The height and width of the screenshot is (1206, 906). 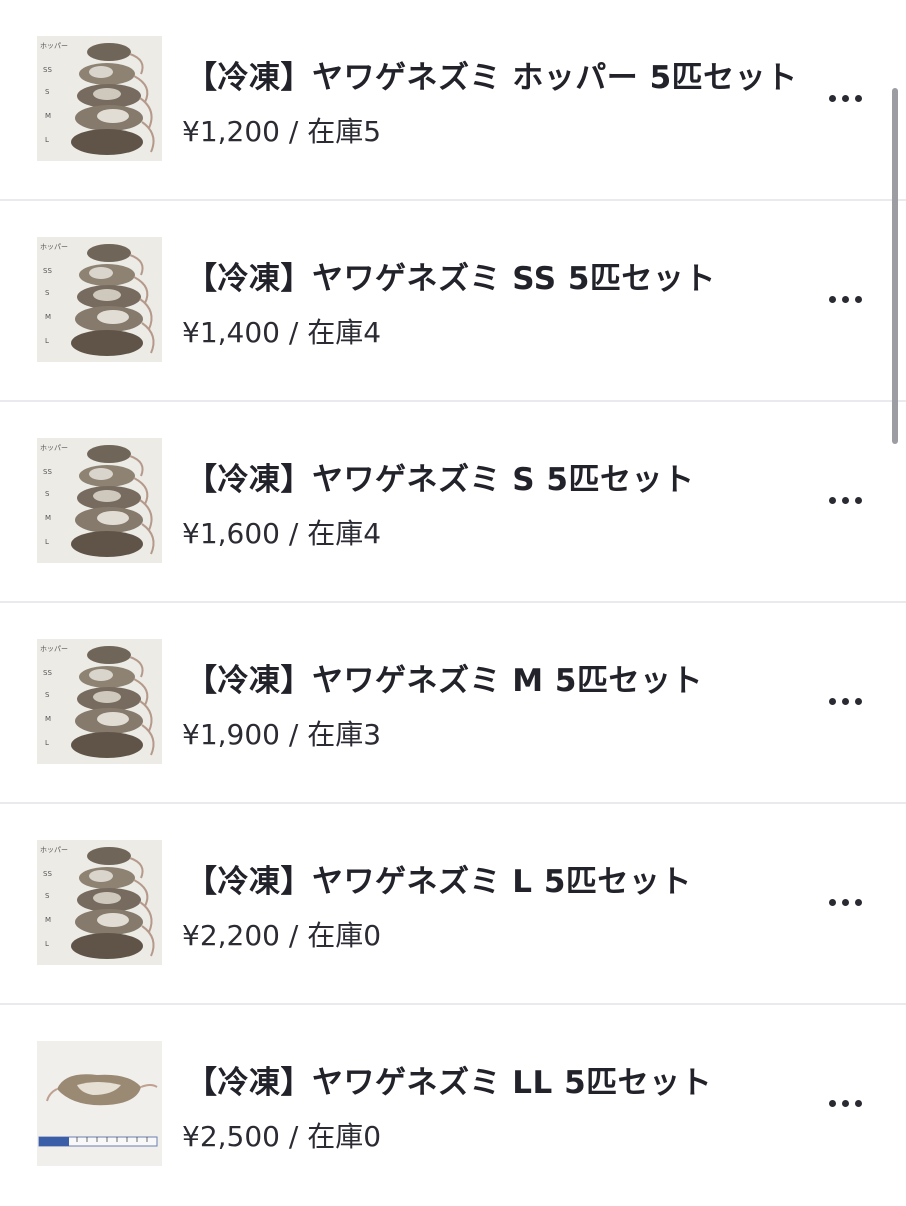 I want to click on product-price-stock: ¥1,400 / 在庫4, so click(x=282, y=332).